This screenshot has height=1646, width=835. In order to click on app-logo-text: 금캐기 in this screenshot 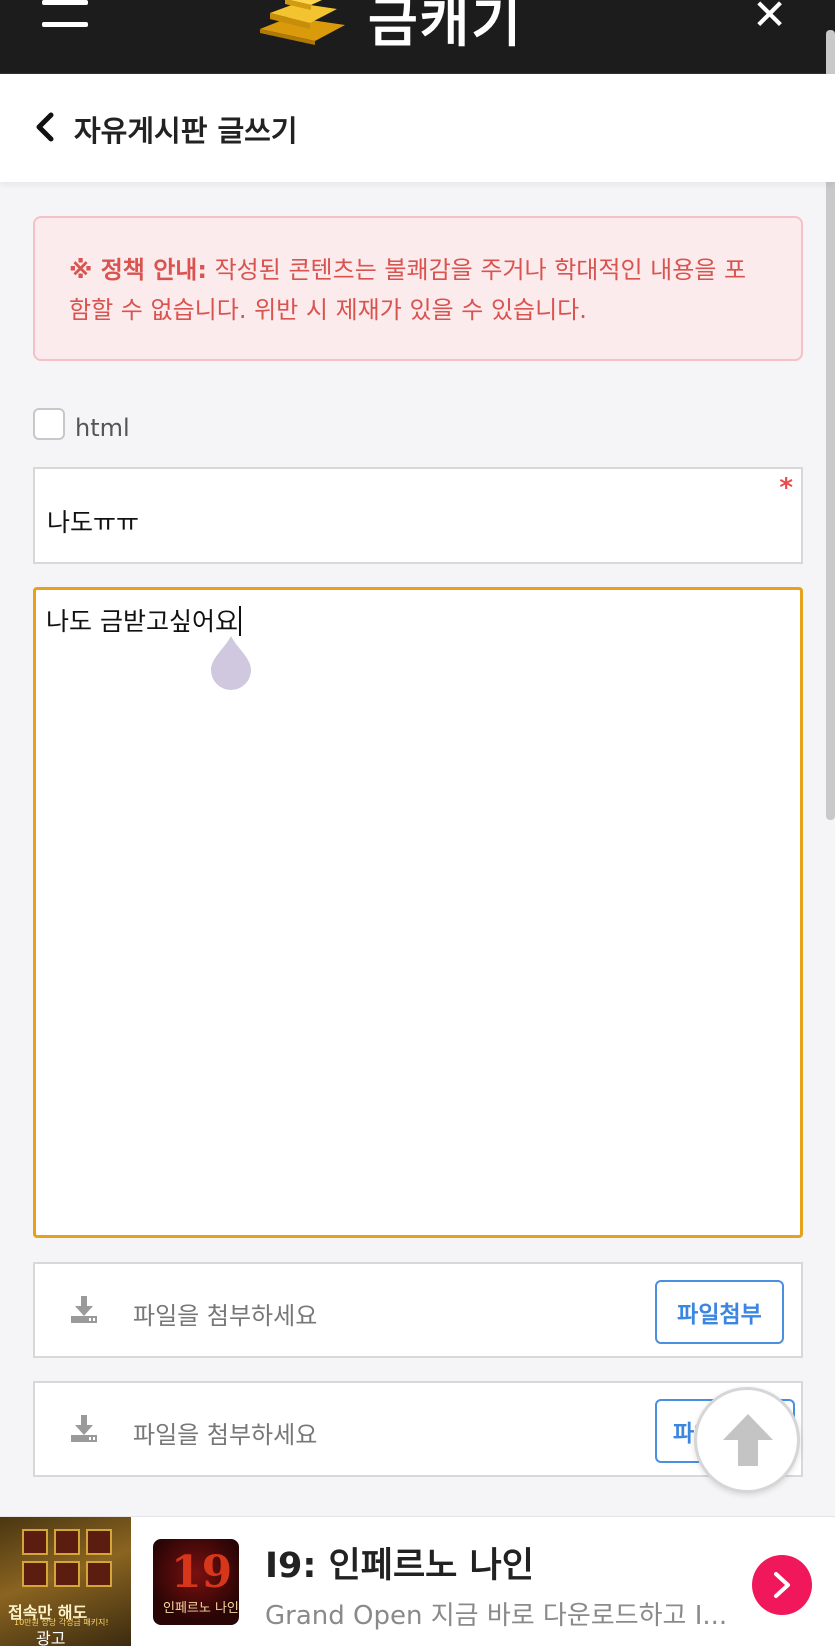, I will do `click(446, 27)`.